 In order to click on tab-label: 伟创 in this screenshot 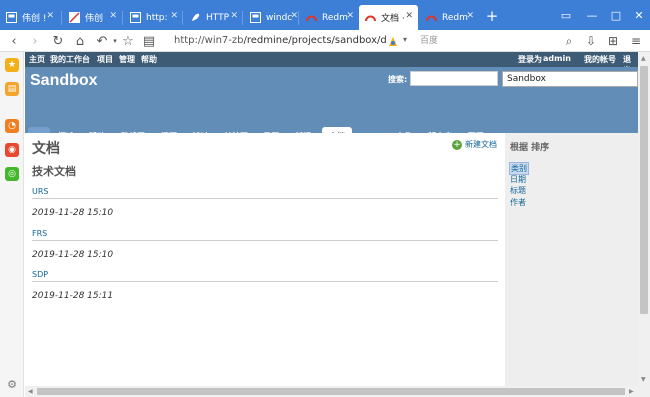, I will do `click(94, 19)`.